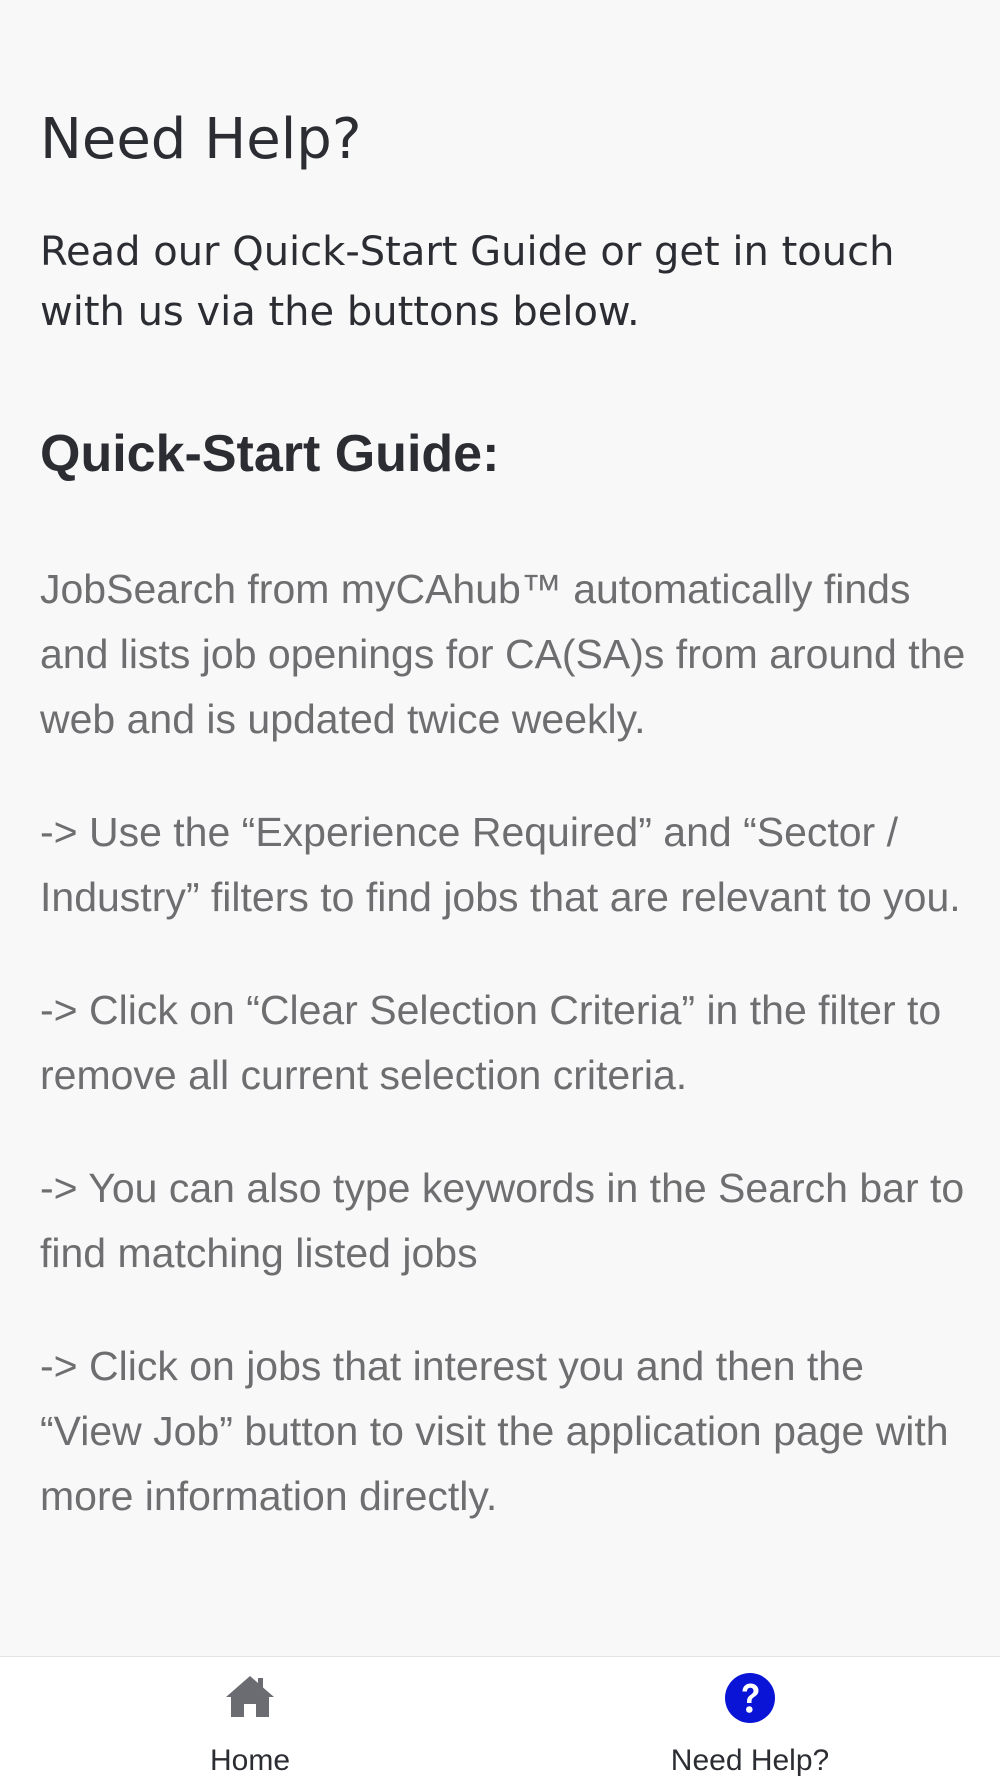 The height and width of the screenshot is (1779, 1000). Describe the element at coordinates (250, 1696) in the screenshot. I see `home-icon` at that location.